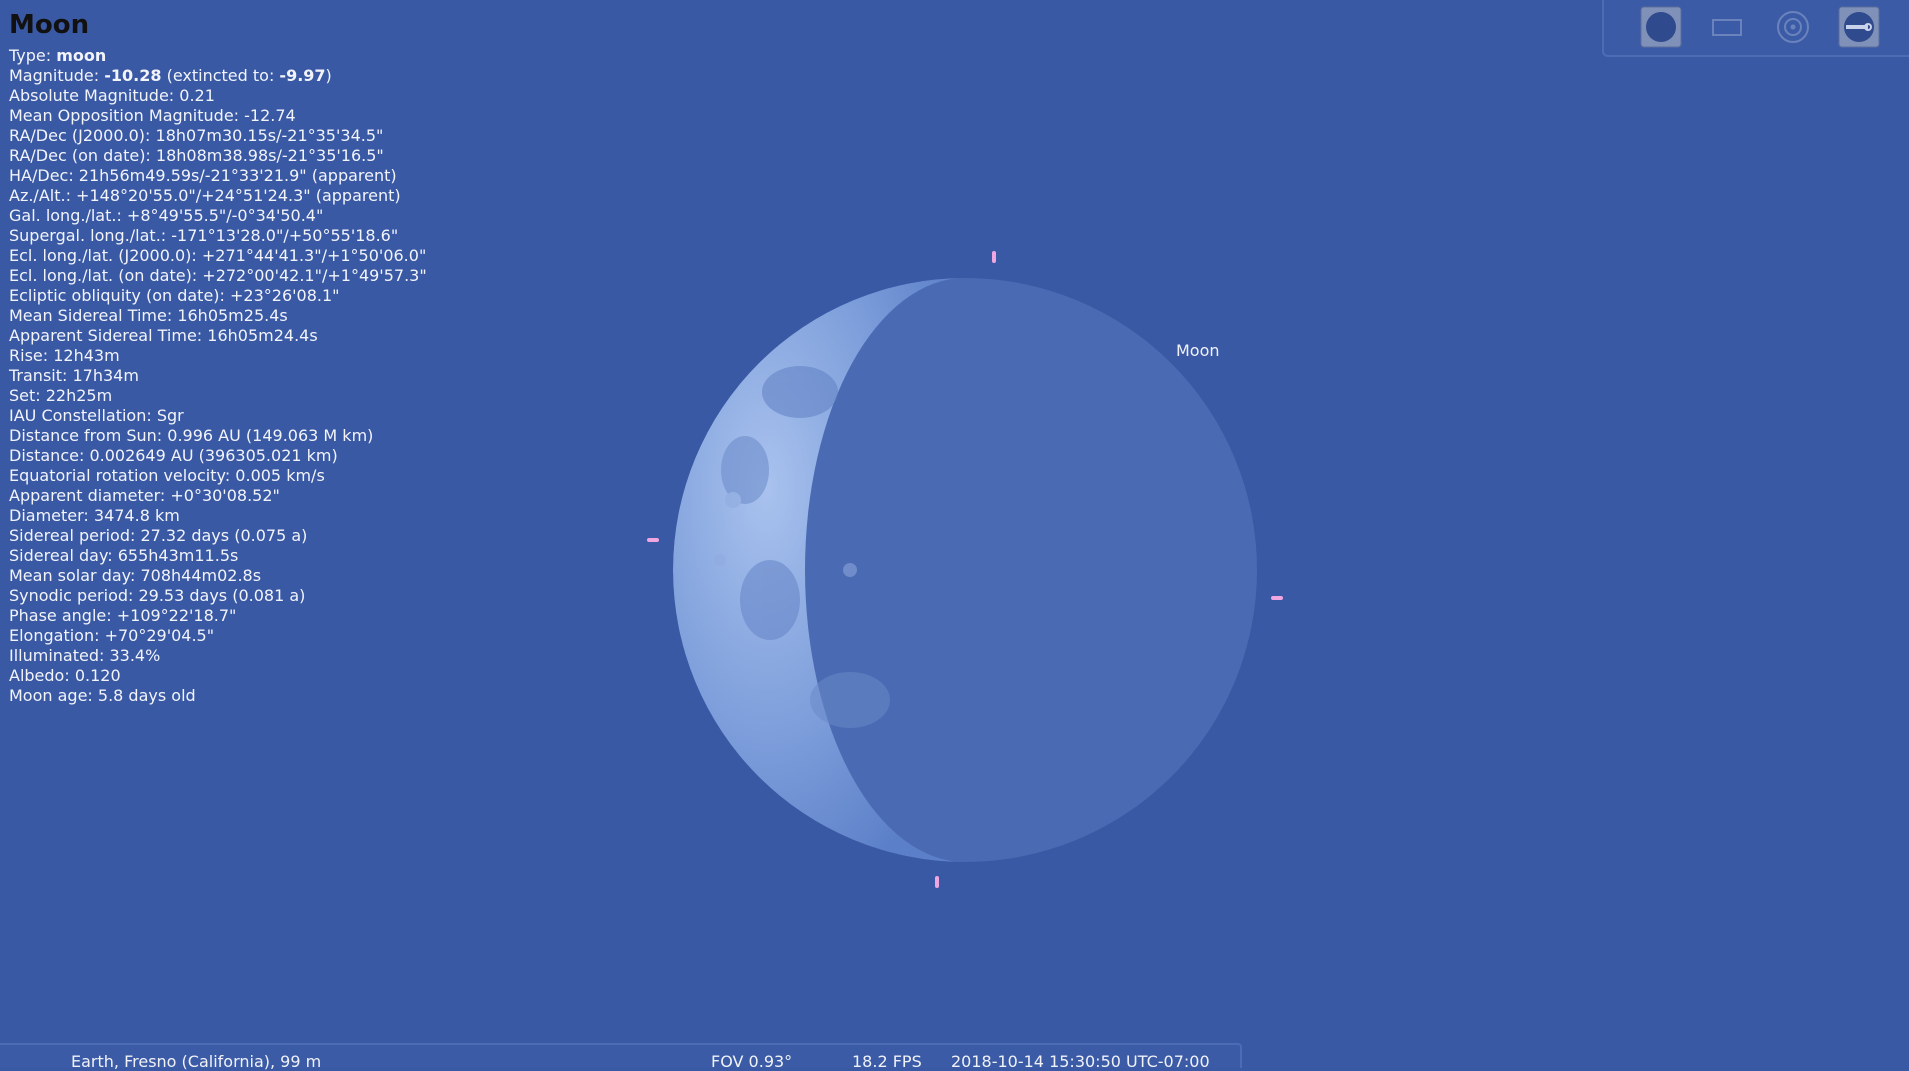  Describe the element at coordinates (158, 535) in the screenshot. I see `info-text: Sidereal period: 27.32 days (0.075 a)` at that location.